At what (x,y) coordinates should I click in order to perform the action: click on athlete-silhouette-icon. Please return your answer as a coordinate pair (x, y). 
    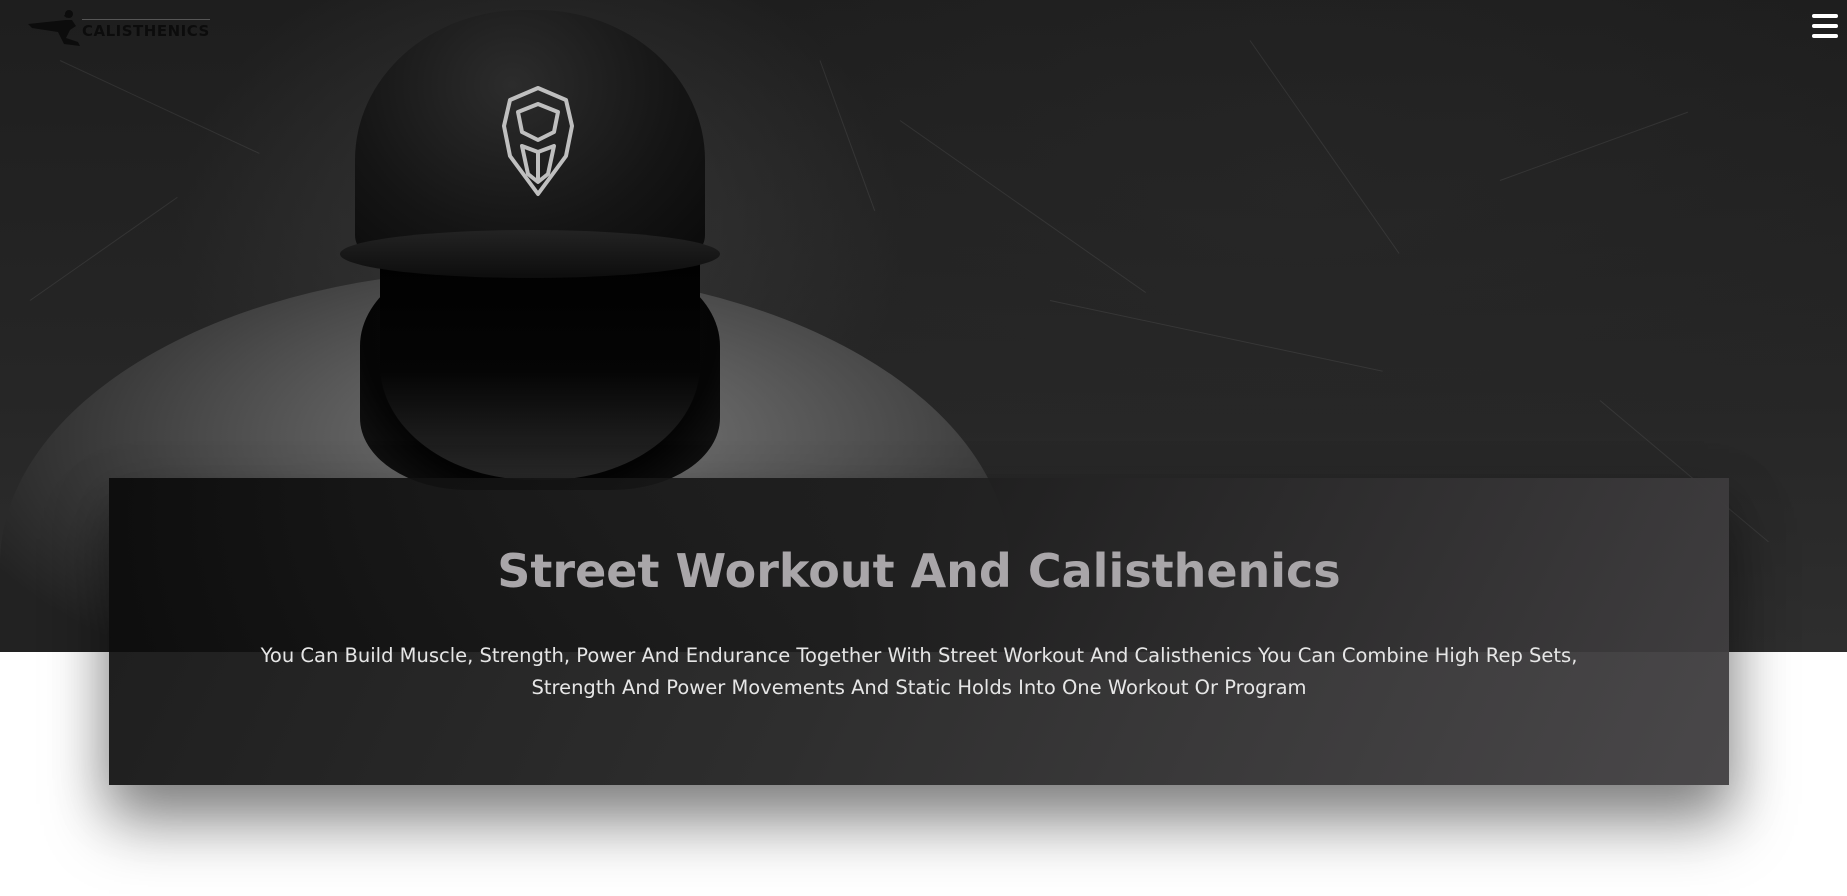
    Looking at the image, I should click on (54, 28).